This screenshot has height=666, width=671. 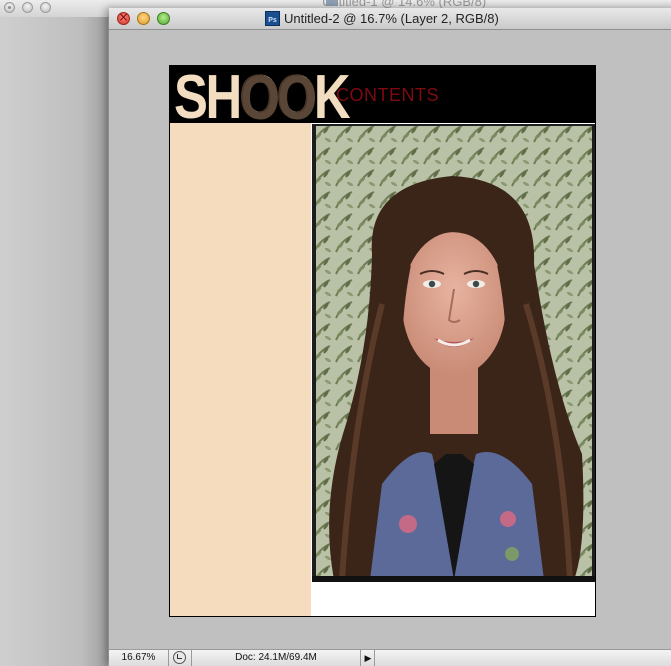 I want to click on window-title-group: Ps Untitled-2 @ 16.7% (Layer 2, RGB/8), so click(x=382, y=18).